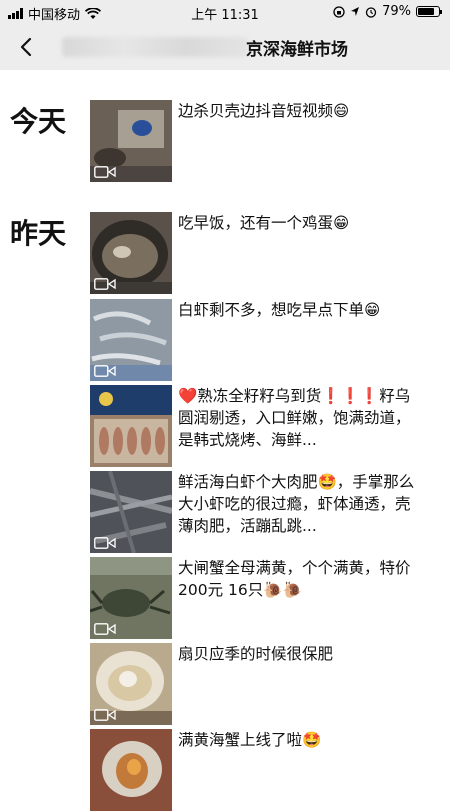  Describe the element at coordinates (27, 47) in the screenshot. I see `back-arrow-icon` at that location.